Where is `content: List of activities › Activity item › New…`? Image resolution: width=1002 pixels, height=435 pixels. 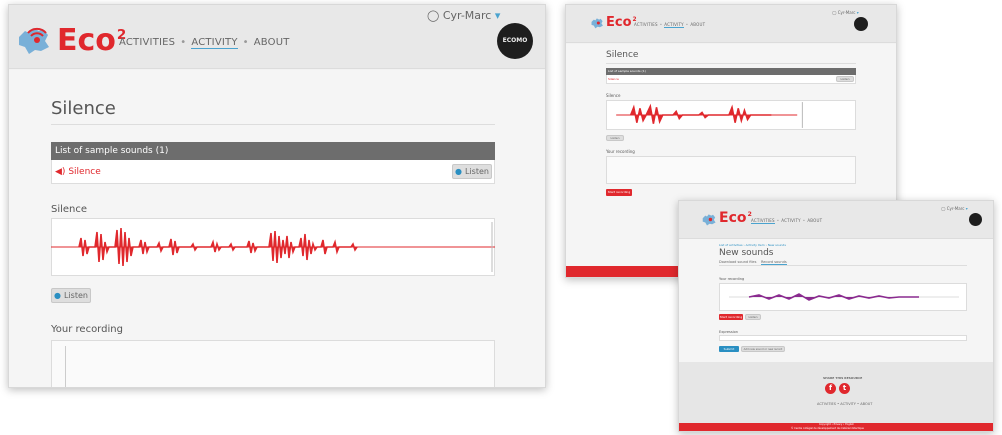 content: List of activities › Activity item › New… is located at coordinates (836, 301).